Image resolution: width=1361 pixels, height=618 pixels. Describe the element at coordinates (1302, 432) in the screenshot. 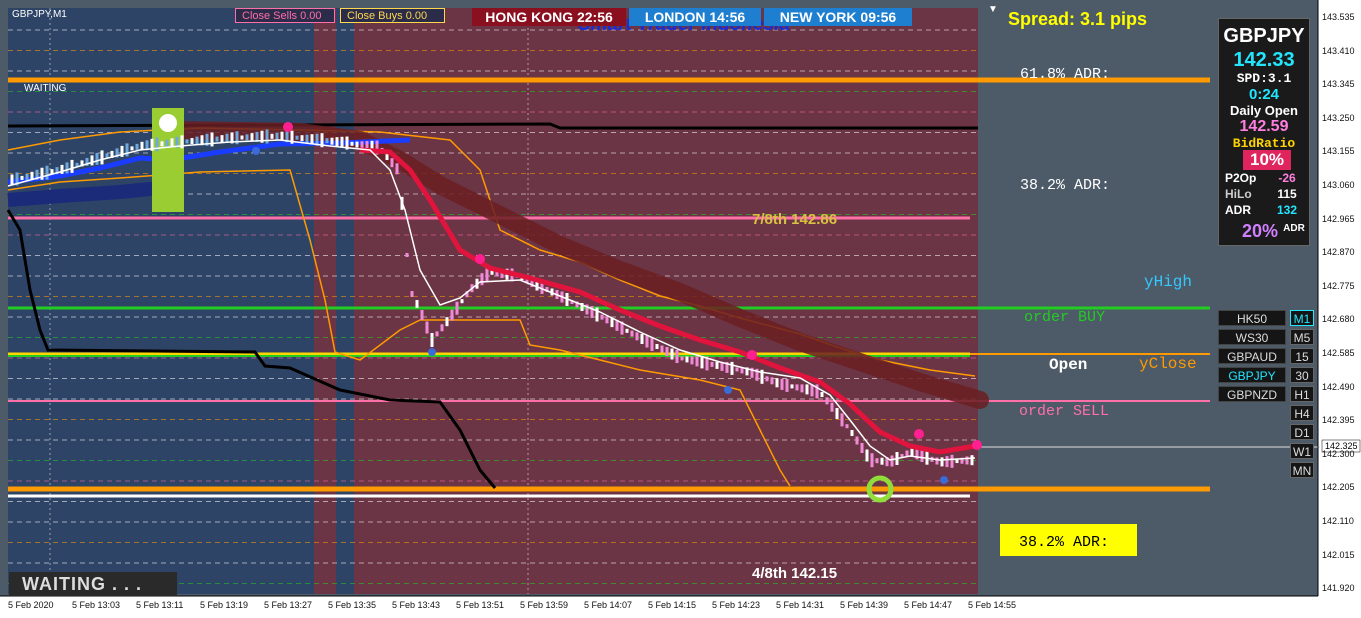

I see `timeframe-button-d1: D1` at that location.